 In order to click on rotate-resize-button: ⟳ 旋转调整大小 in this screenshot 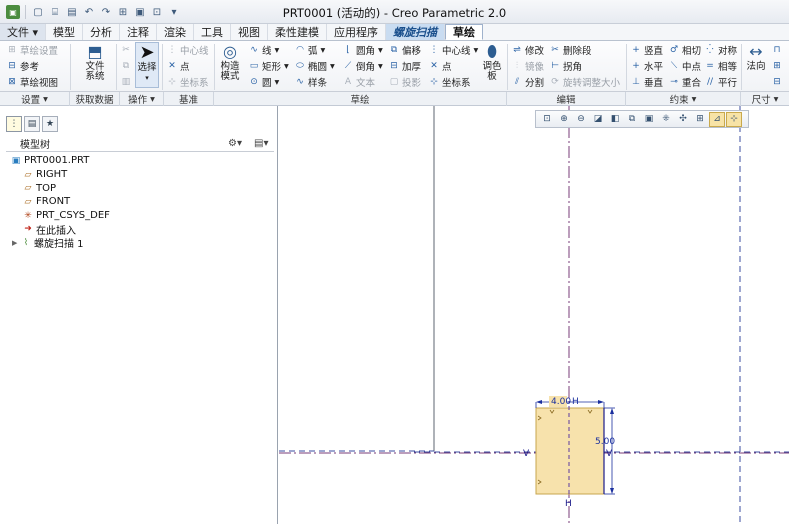, I will do `click(584, 82)`.